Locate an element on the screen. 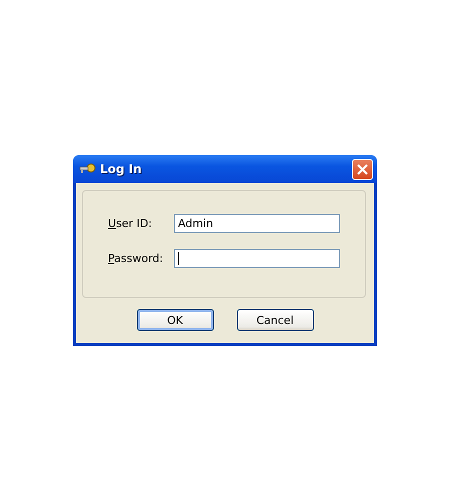 The width and height of the screenshot is (450, 500). keys-icon is located at coordinates (87, 169).